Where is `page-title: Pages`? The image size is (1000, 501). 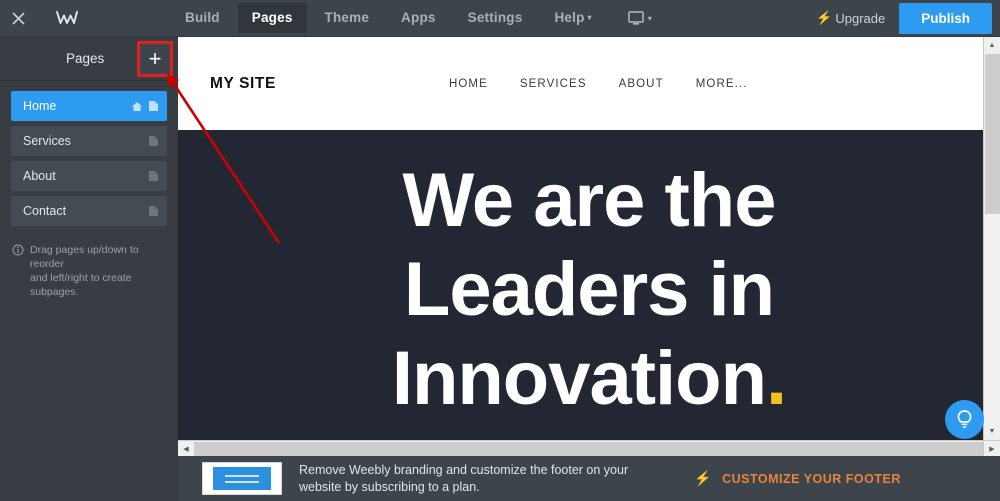
page-title: Pages is located at coordinates (85, 58).